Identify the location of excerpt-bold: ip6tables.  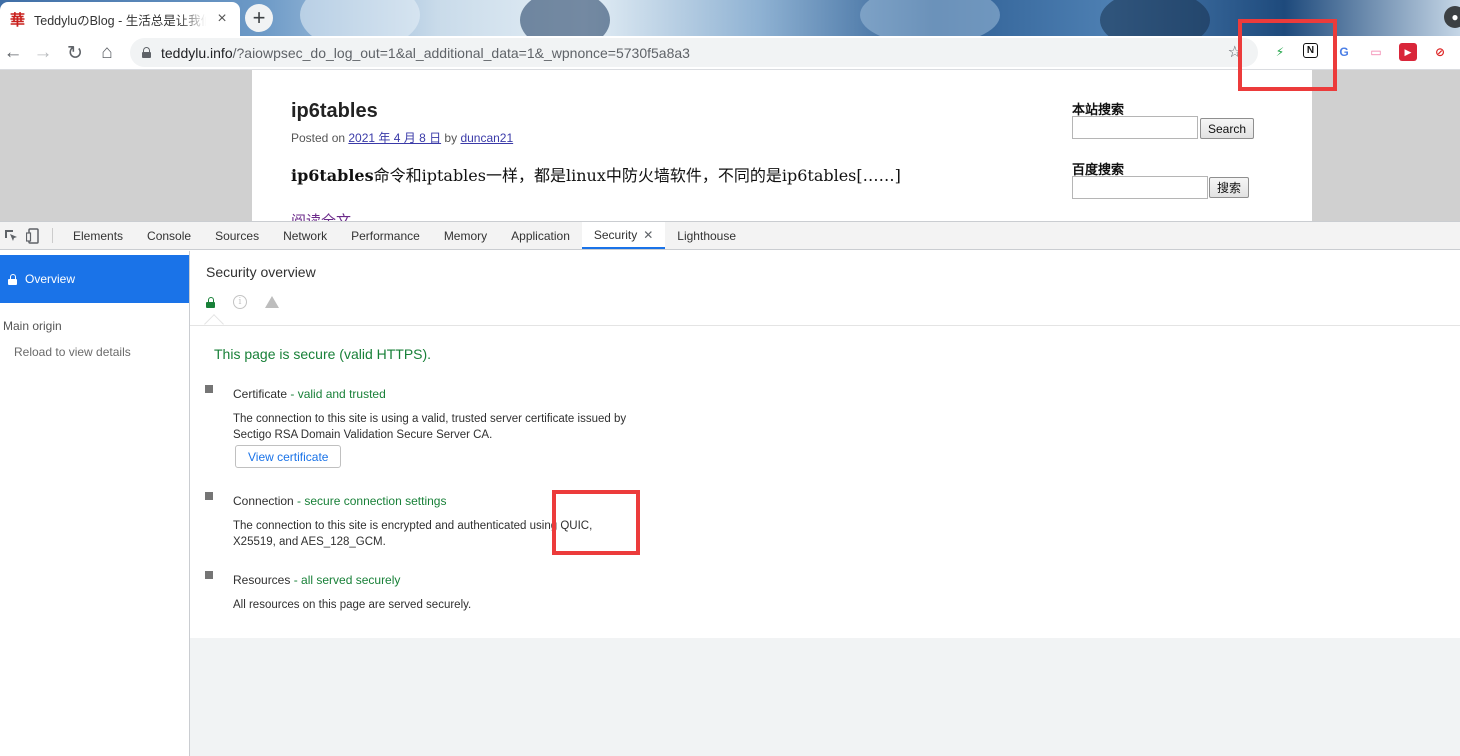
(332, 175).